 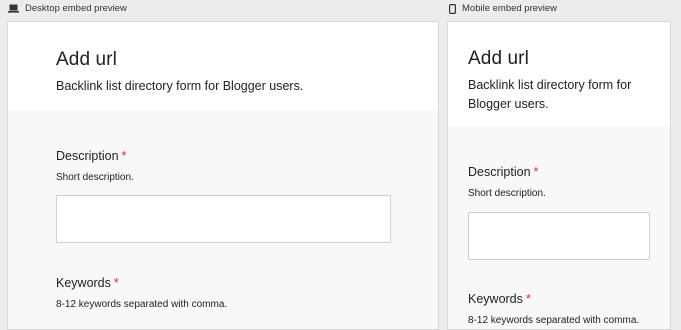 What do you see at coordinates (76, 8) in the screenshot?
I see `desktop-preview-label-text: Desktop embed preview` at bounding box center [76, 8].